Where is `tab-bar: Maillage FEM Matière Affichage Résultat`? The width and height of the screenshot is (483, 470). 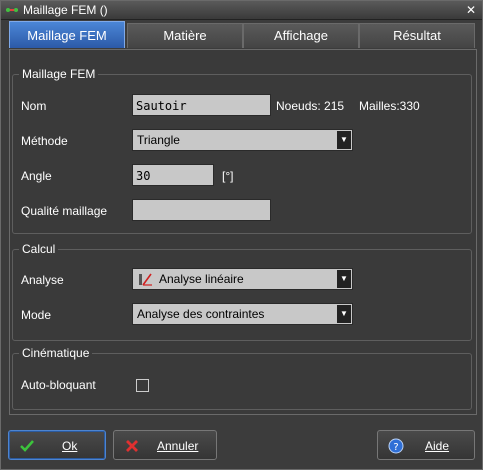 tab-bar: Maillage FEM Matière Affichage Résultat is located at coordinates (242, 35).